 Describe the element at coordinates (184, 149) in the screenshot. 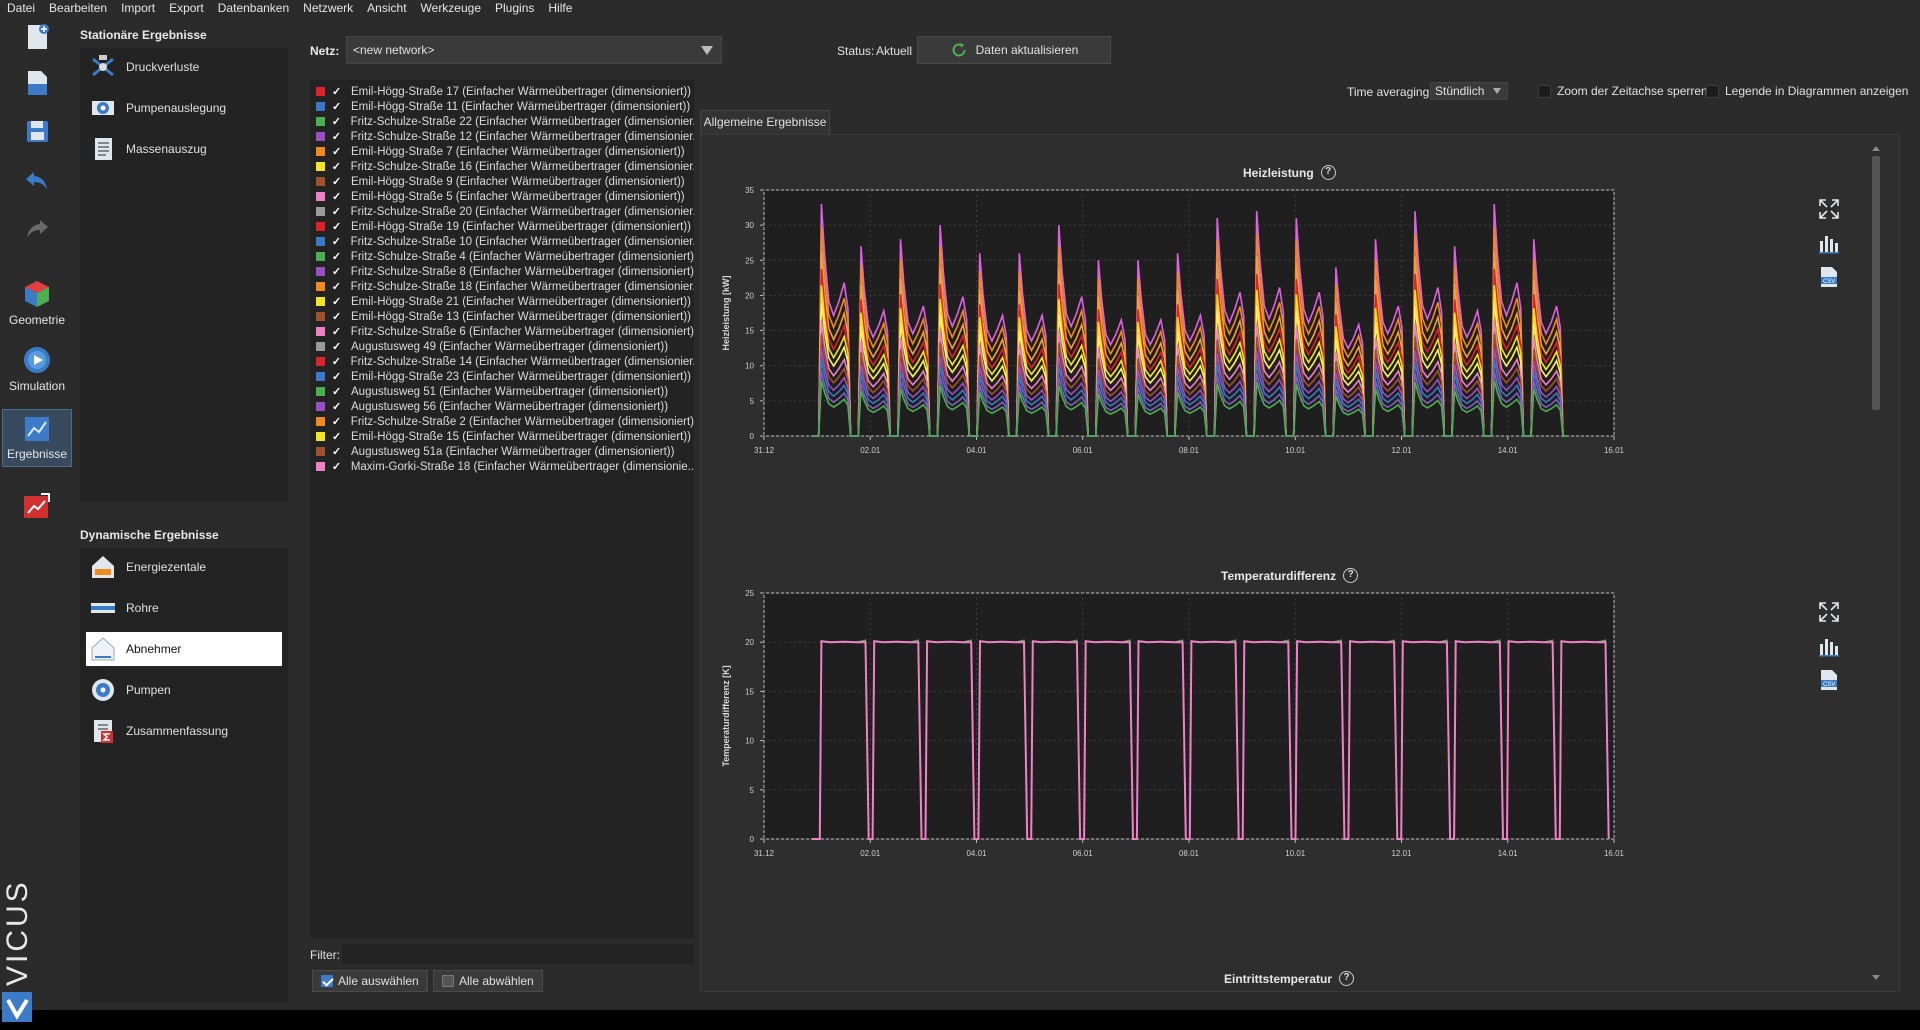

I see `nav-massenauszug: Massenauszug` at that location.